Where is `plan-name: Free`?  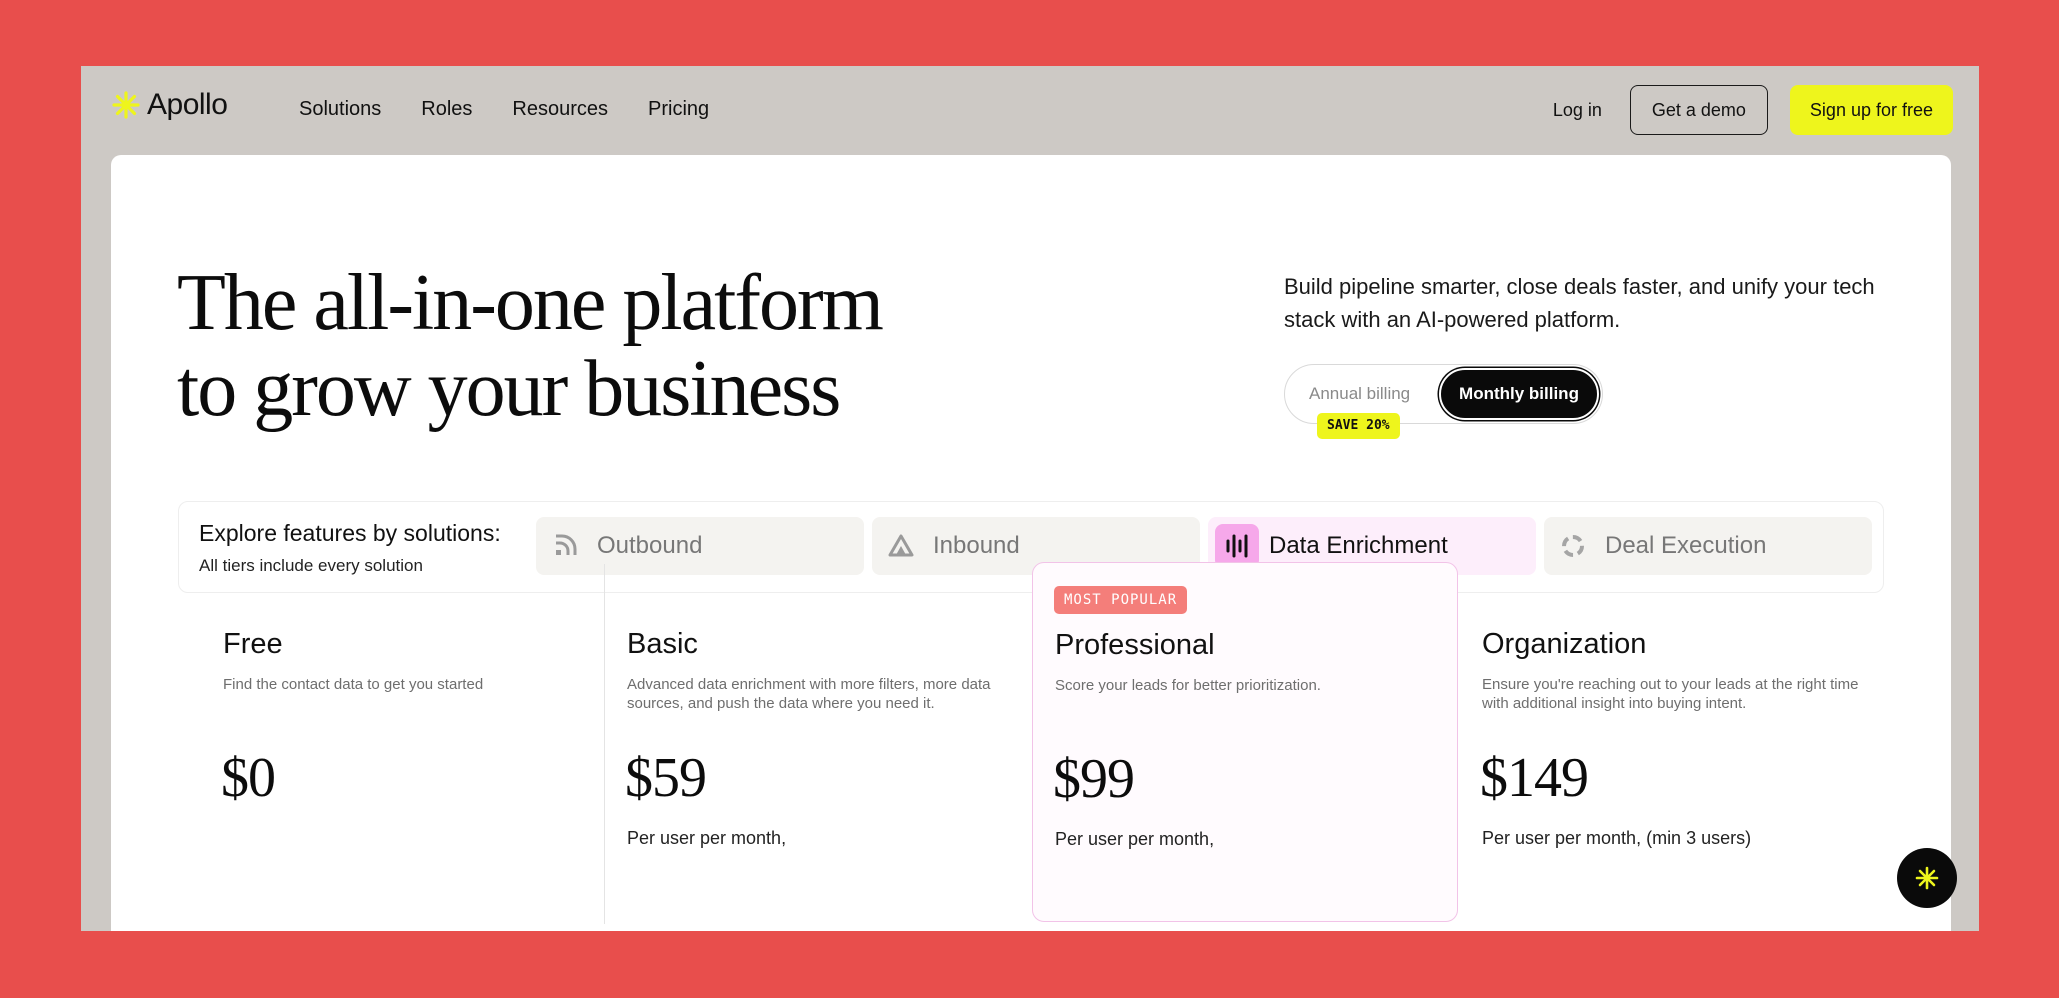 plan-name: Free is located at coordinates (253, 644).